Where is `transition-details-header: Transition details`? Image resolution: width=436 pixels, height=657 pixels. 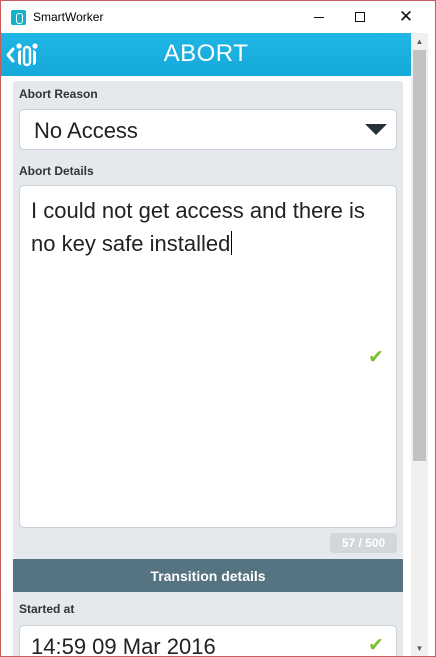
transition-details-header: Transition details is located at coordinates (208, 575).